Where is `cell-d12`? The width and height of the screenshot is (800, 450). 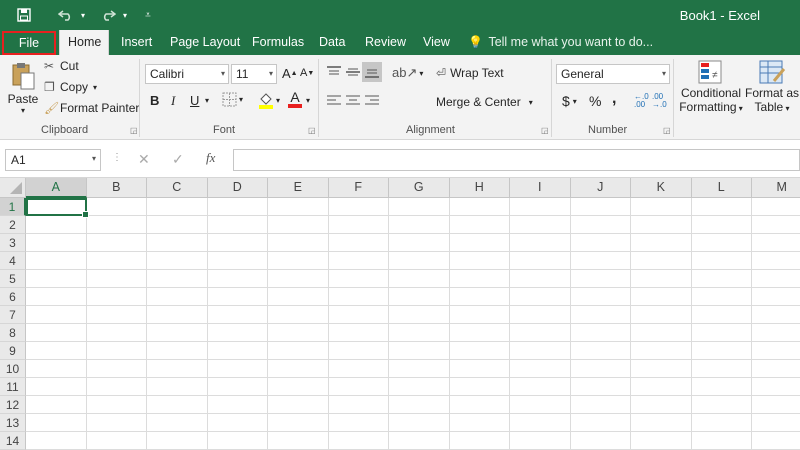
cell-d12 is located at coordinates (237, 405).